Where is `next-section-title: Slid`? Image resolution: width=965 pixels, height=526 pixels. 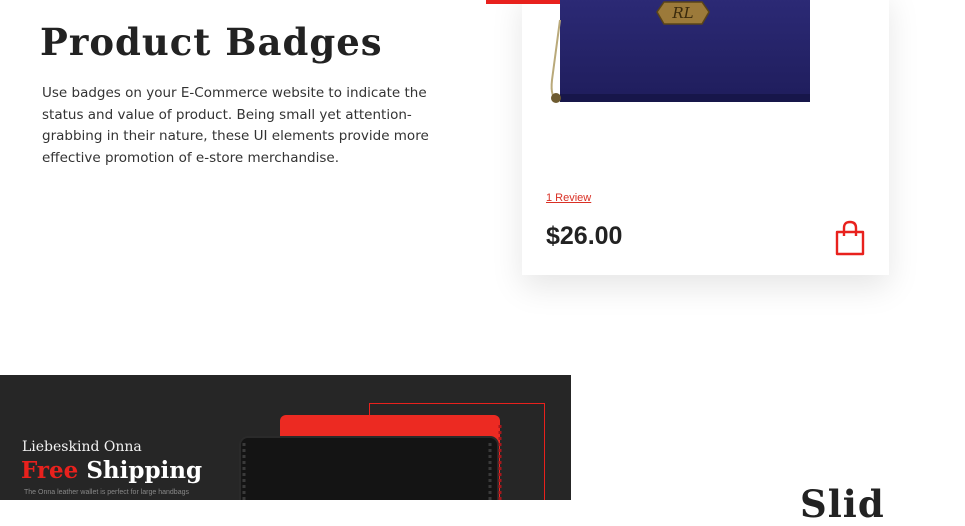 next-section-title: Slid is located at coordinates (842, 504).